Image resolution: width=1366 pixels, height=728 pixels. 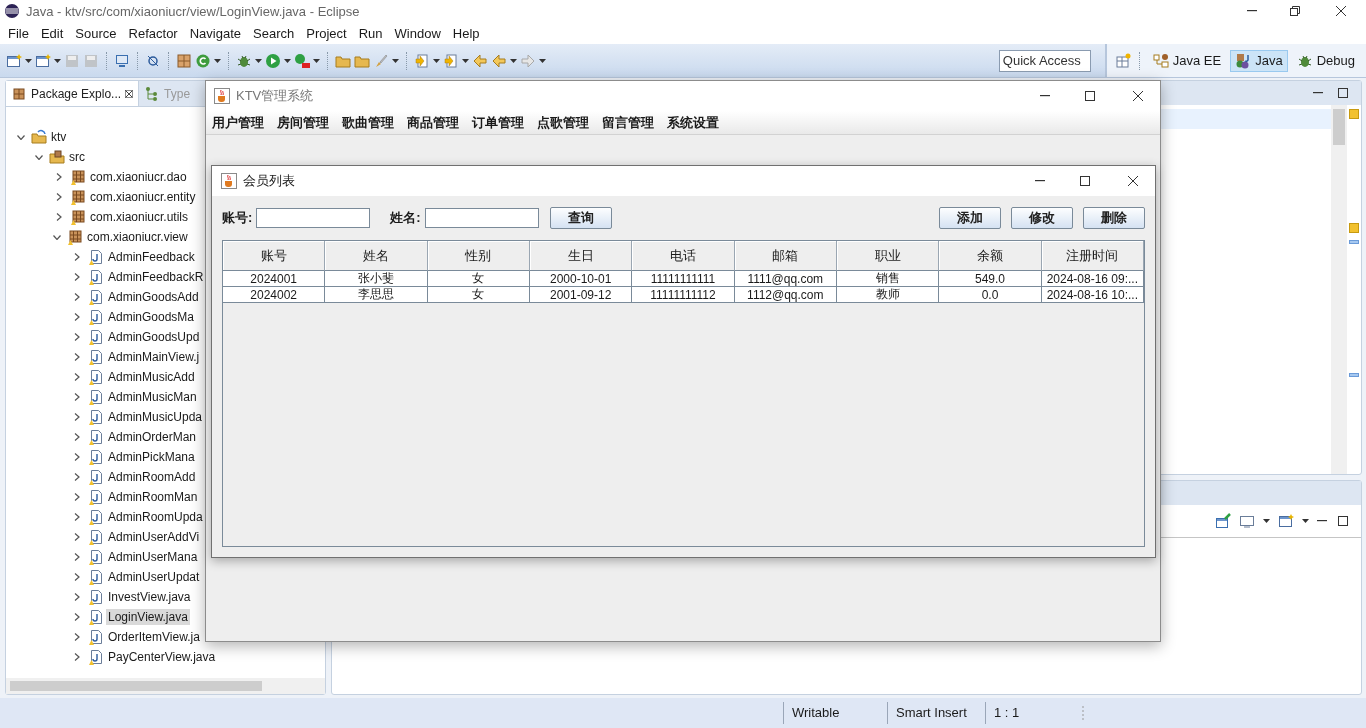 I want to click on tree-item: AdminRoomMan, so click(x=153, y=497).